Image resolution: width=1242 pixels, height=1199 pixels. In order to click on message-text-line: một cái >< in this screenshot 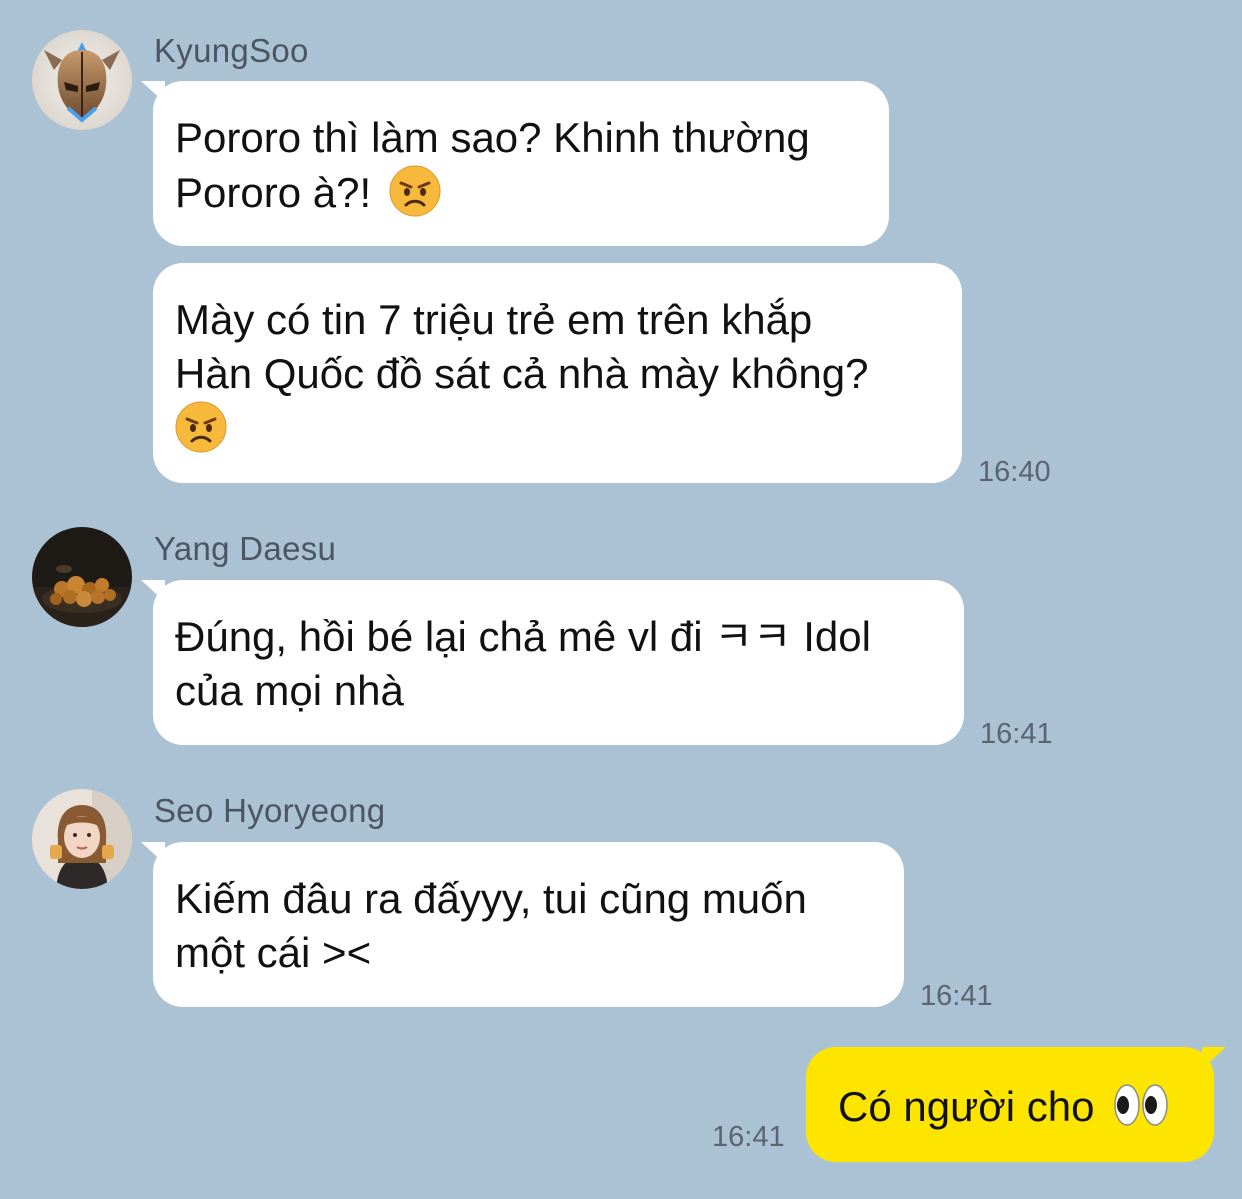, I will do `click(273, 952)`.